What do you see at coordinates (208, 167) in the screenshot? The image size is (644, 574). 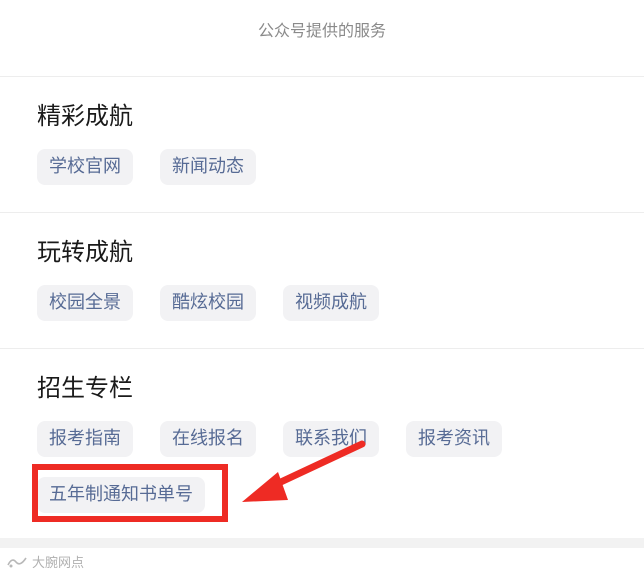 I see `menu-item-news: 新闻动态` at bounding box center [208, 167].